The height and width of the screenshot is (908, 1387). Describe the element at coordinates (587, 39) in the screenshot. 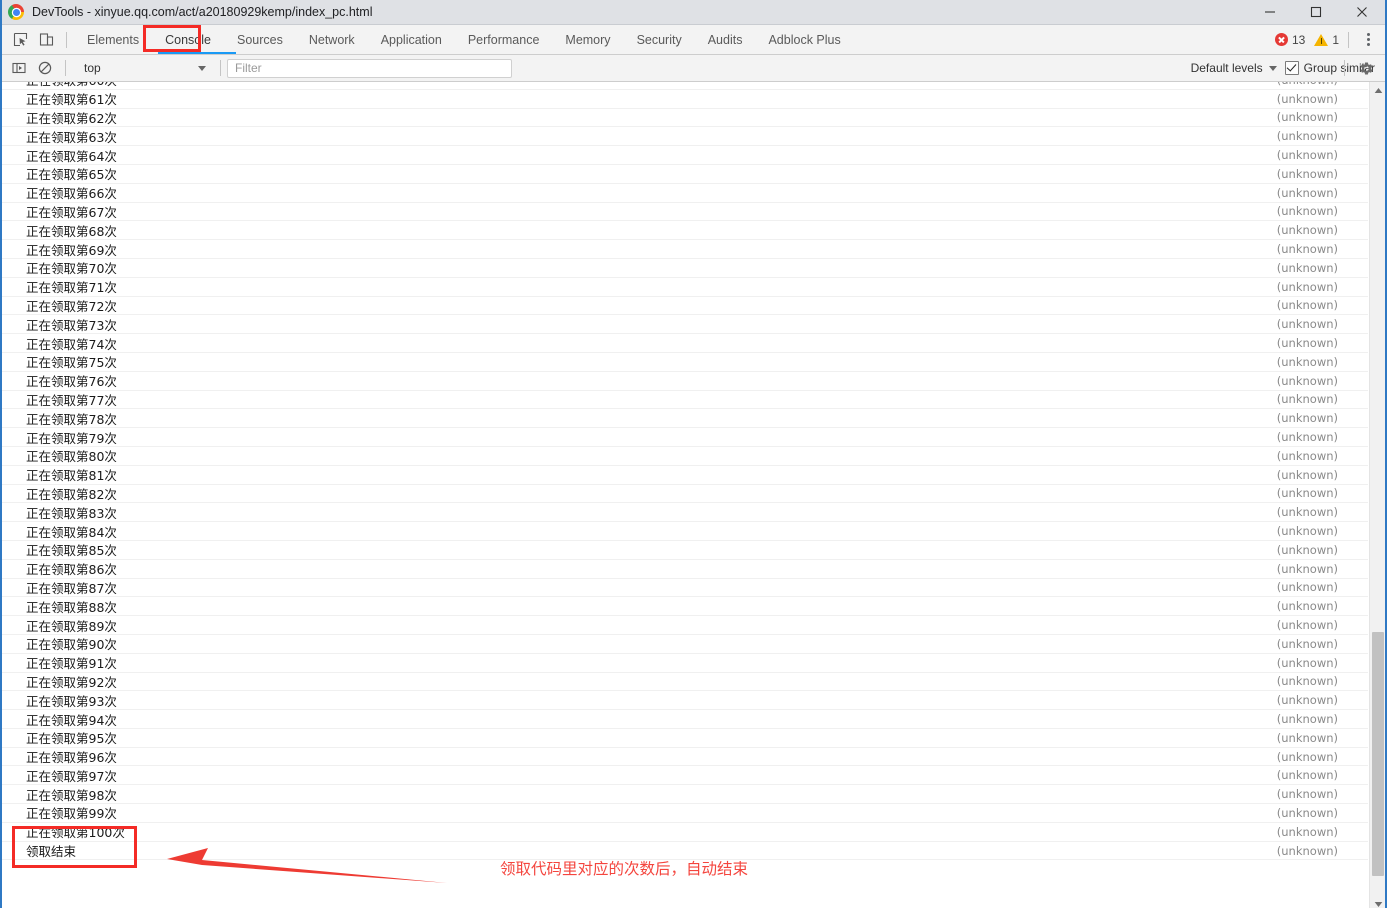

I see `tab-memory: Memory` at that location.